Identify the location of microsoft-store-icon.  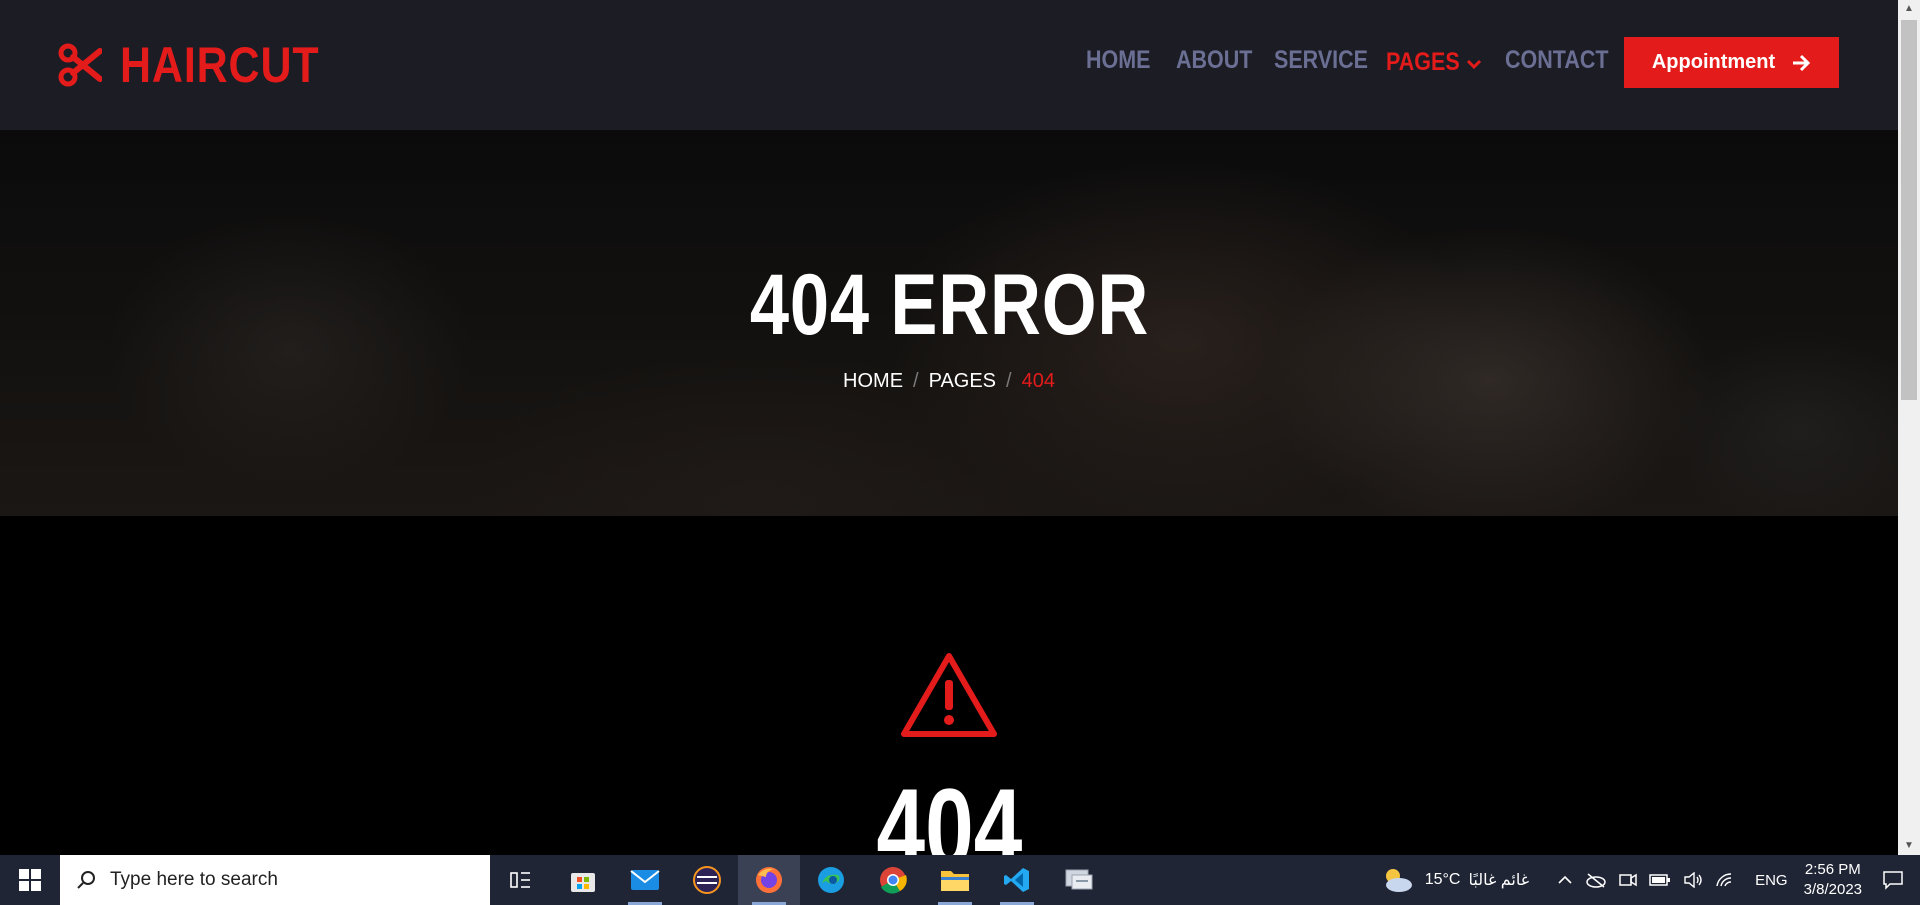
(583, 882).